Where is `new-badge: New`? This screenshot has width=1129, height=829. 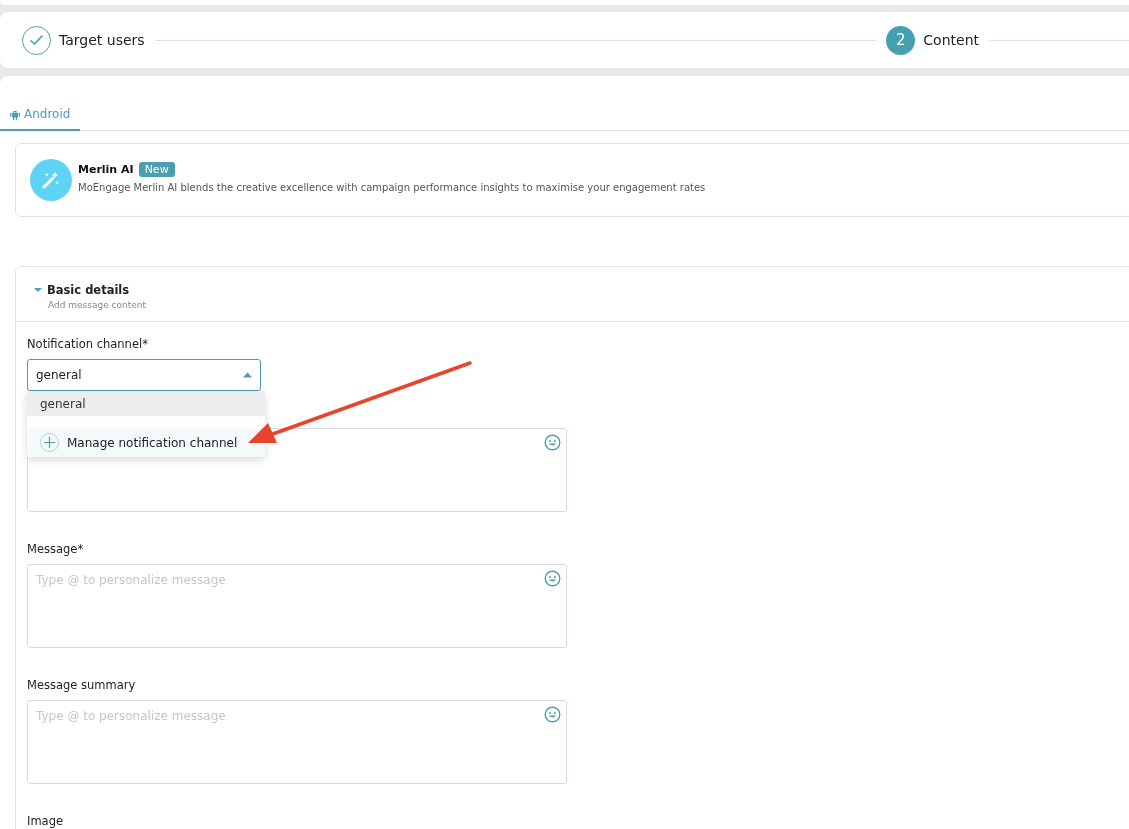 new-badge: New is located at coordinates (156, 169).